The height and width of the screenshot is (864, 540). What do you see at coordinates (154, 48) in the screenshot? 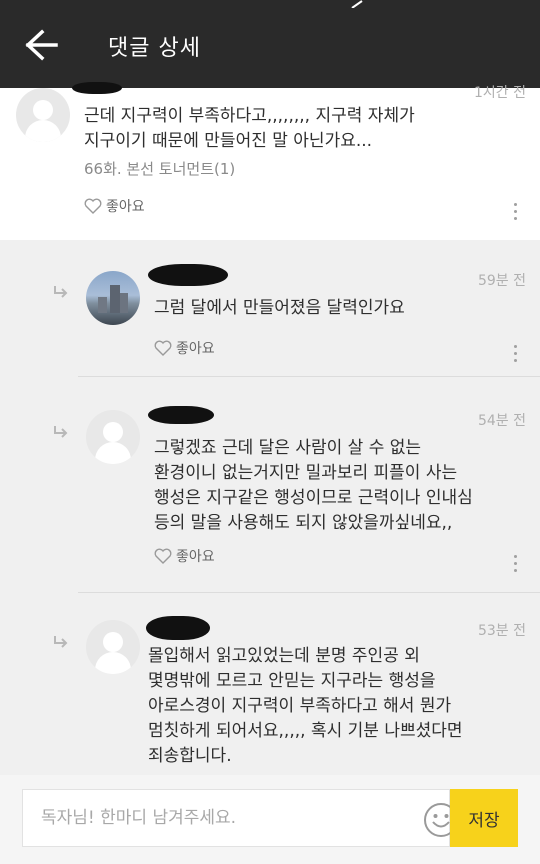
I see `page-title: 댓글 상세` at bounding box center [154, 48].